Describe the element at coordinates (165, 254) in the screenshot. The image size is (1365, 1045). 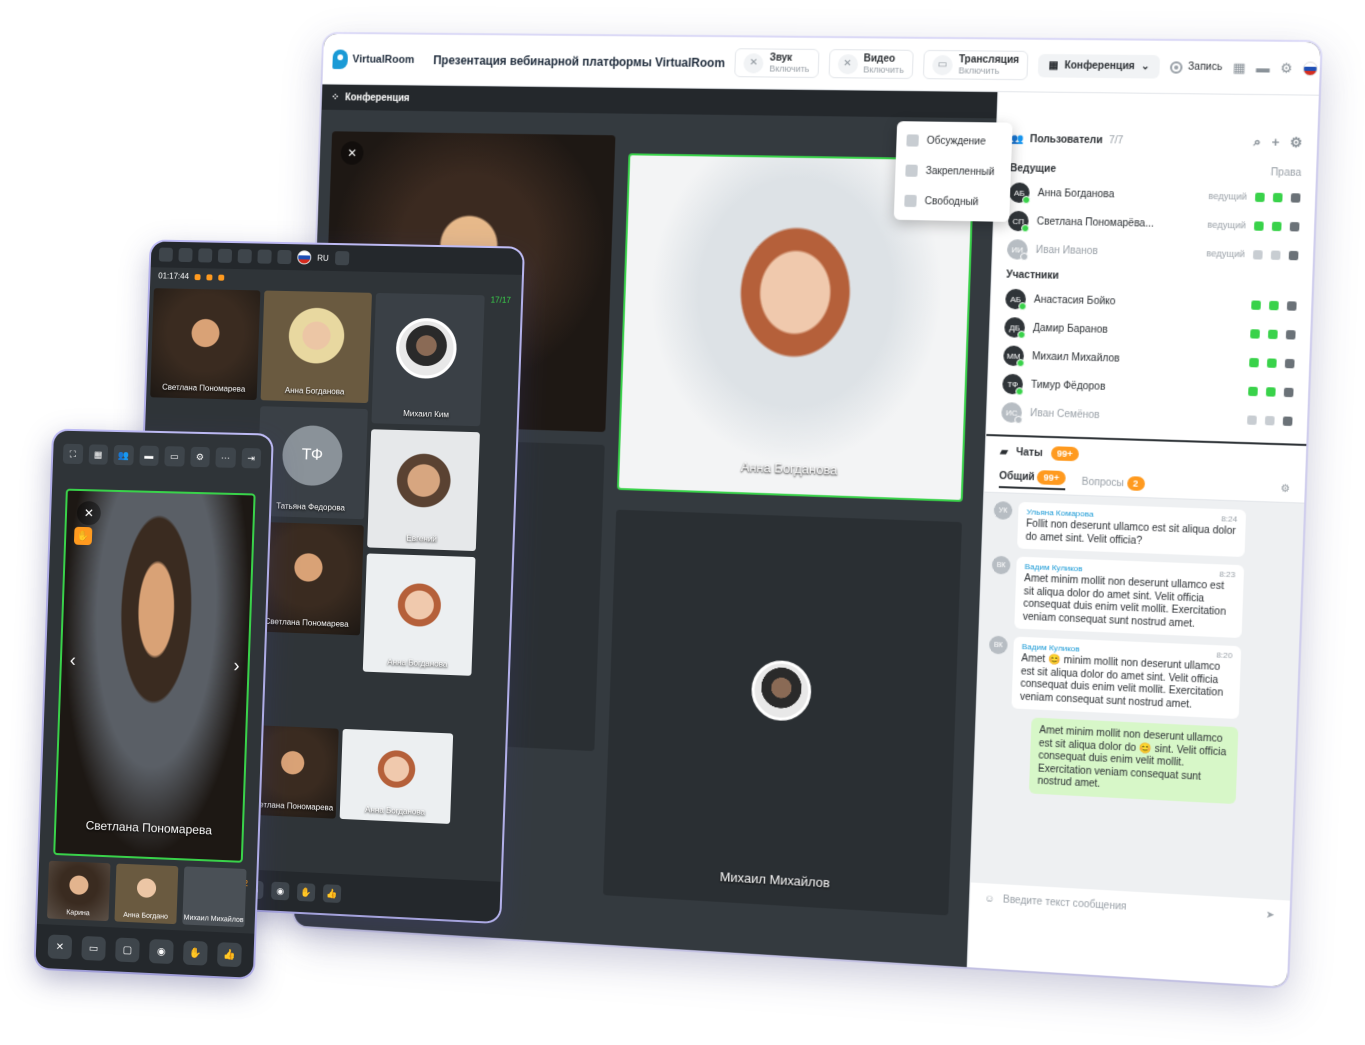
I see `fullscreen-icon` at that location.